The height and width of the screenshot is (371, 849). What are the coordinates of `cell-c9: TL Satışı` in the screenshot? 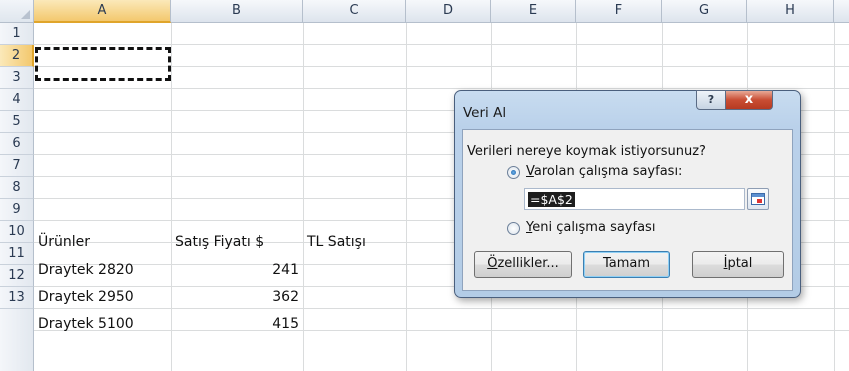 It's located at (336, 242).